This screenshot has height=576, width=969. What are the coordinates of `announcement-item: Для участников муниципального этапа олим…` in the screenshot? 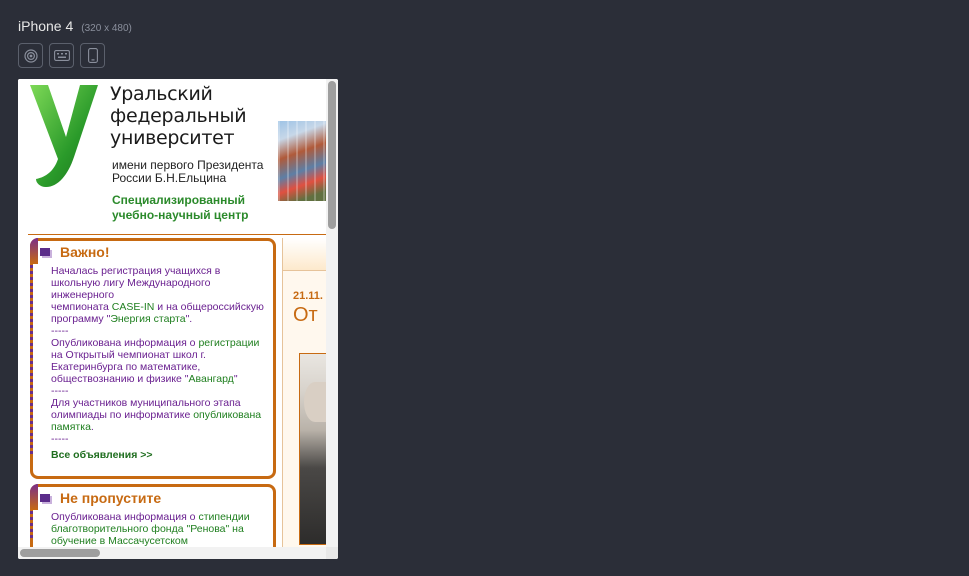 It's located at (160, 415).